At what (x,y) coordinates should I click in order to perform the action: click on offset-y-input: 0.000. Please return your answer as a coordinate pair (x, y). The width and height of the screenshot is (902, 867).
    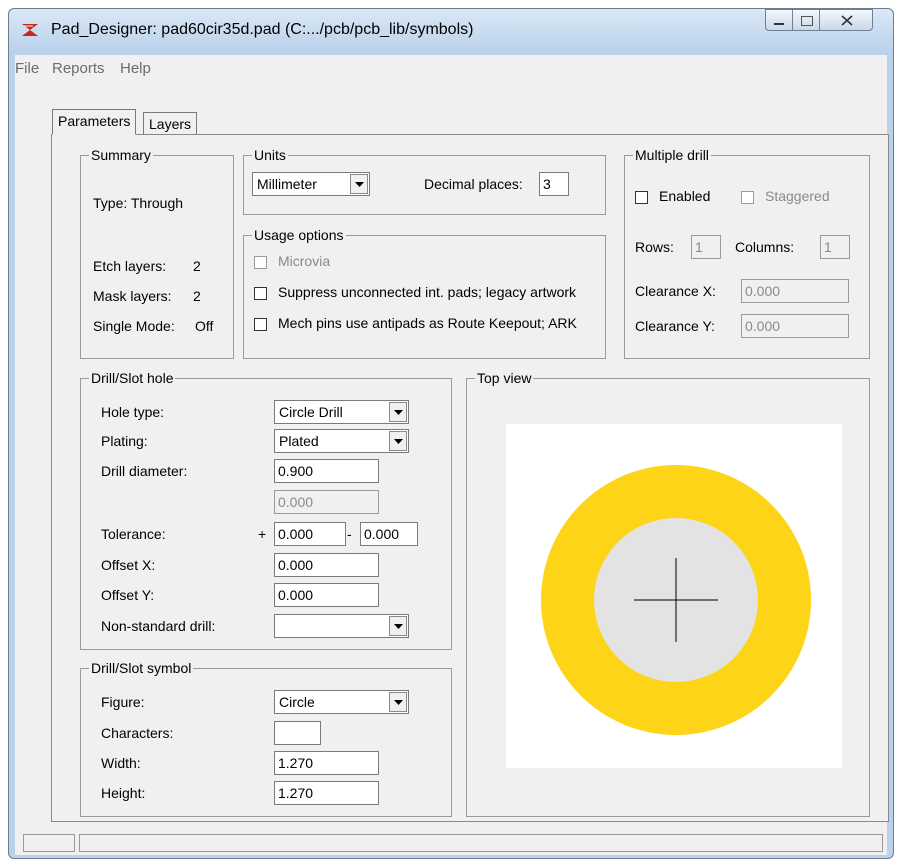
    Looking at the image, I should click on (326, 595).